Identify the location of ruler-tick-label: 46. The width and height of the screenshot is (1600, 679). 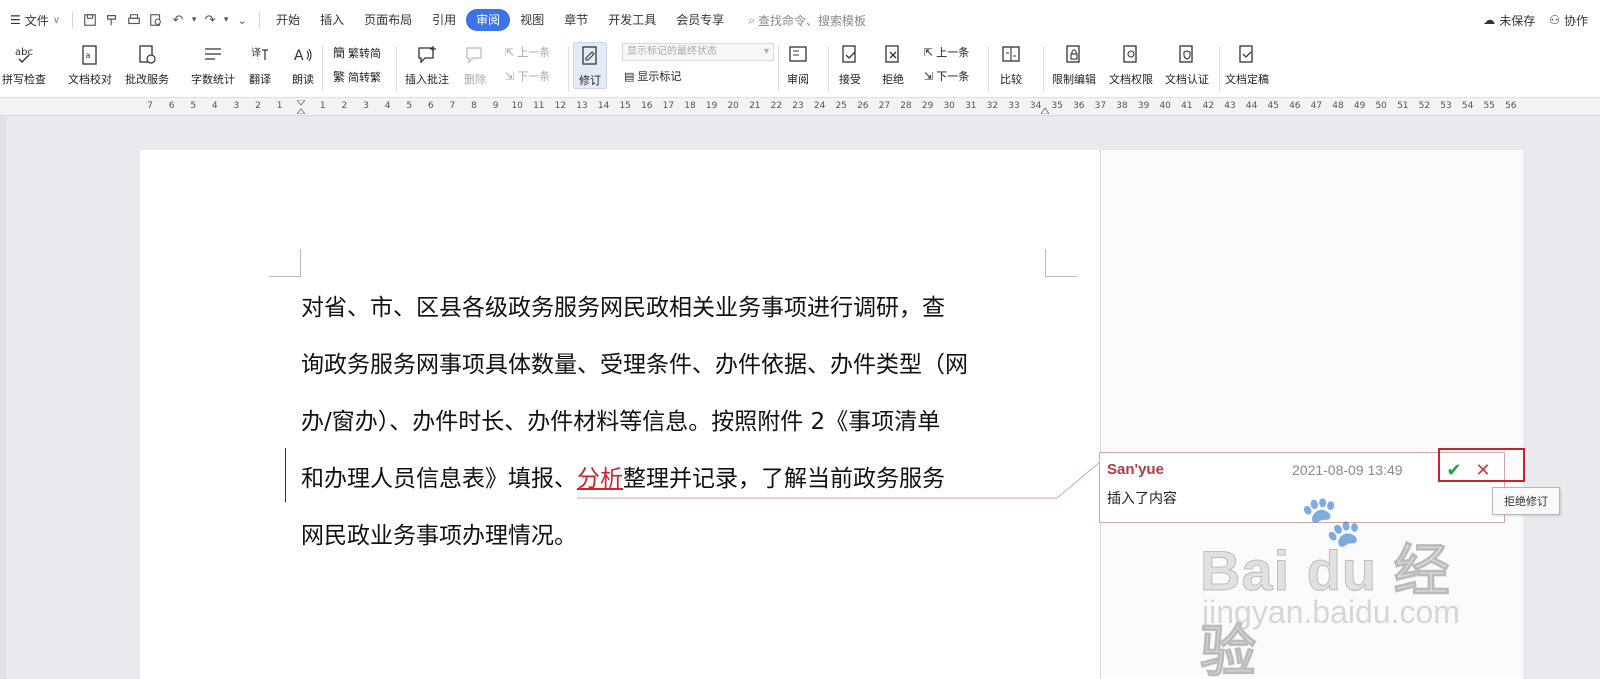
(1295, 106).